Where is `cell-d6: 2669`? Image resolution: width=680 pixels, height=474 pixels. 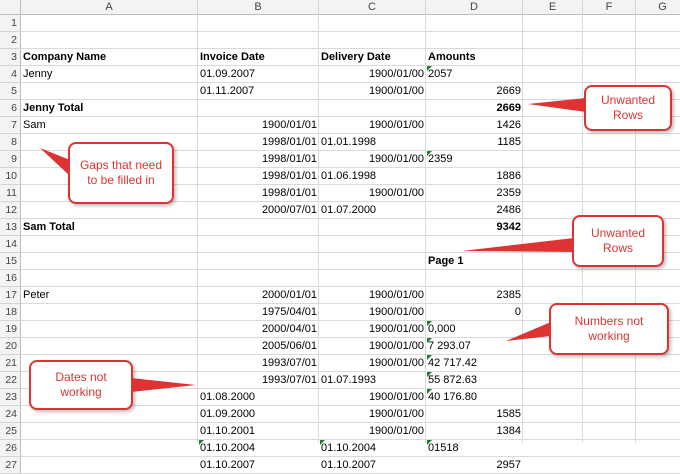
cell-d6: 2669 is located at coordinates (474, 108).